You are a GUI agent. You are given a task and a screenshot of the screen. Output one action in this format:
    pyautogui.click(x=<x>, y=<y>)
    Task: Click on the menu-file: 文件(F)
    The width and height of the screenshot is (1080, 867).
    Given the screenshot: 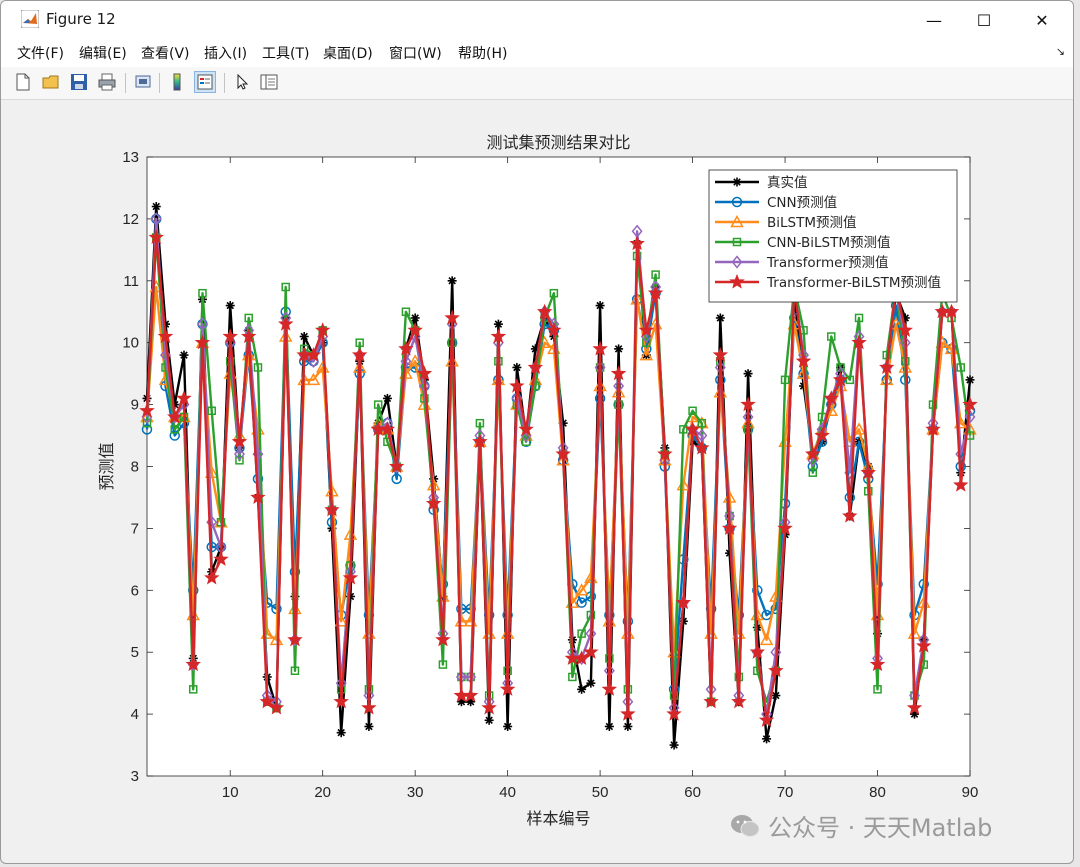 What is the action you would take?
    pyautogui.click(x=40, y=53)
    